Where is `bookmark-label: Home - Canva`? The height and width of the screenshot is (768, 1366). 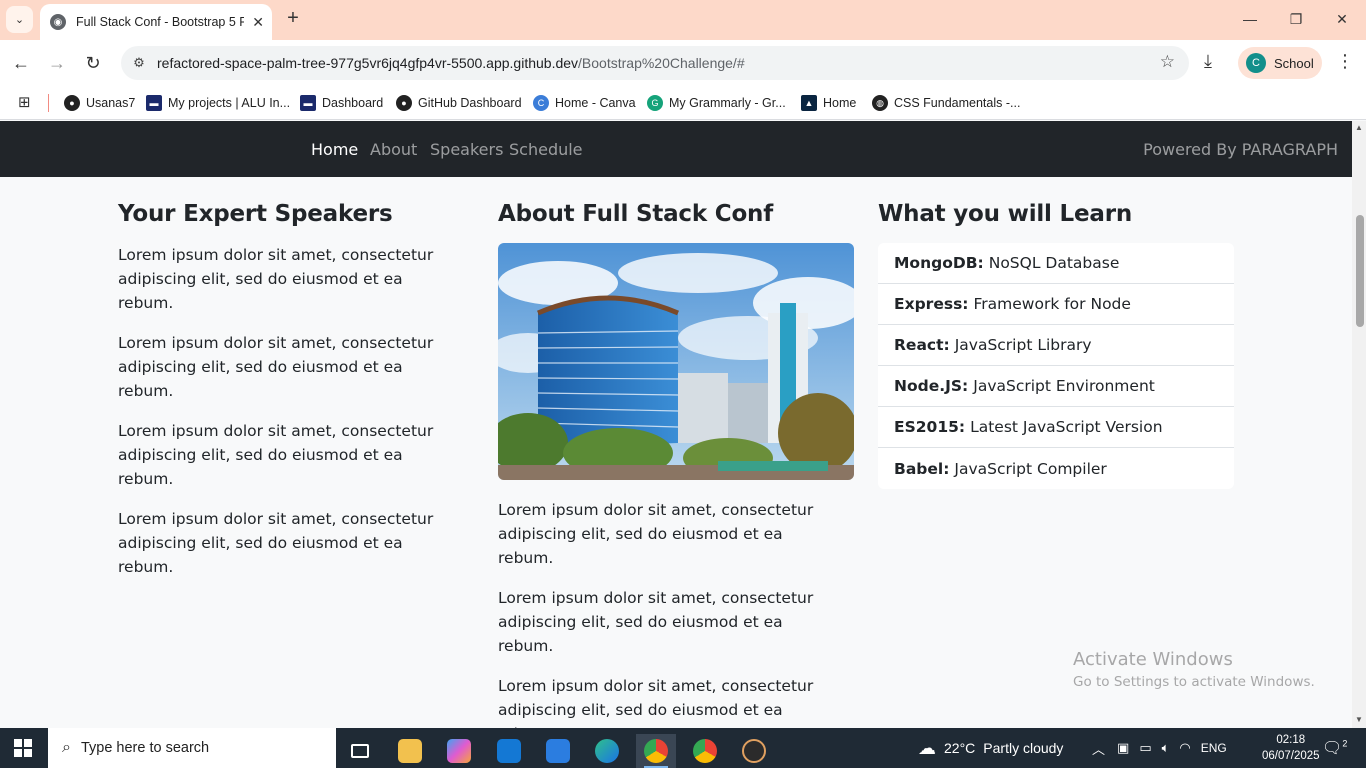
bookmark-label: Home - Canva is located at coordinates (595, 103).